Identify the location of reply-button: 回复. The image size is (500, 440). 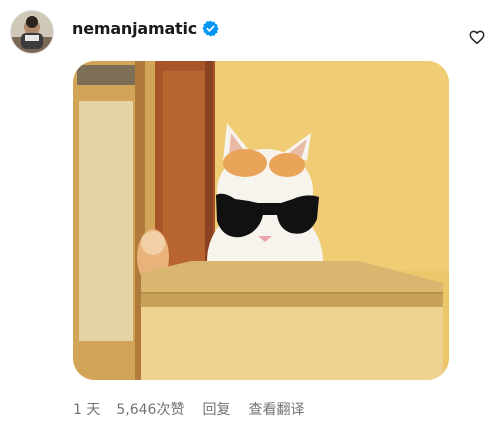
(216, 409).